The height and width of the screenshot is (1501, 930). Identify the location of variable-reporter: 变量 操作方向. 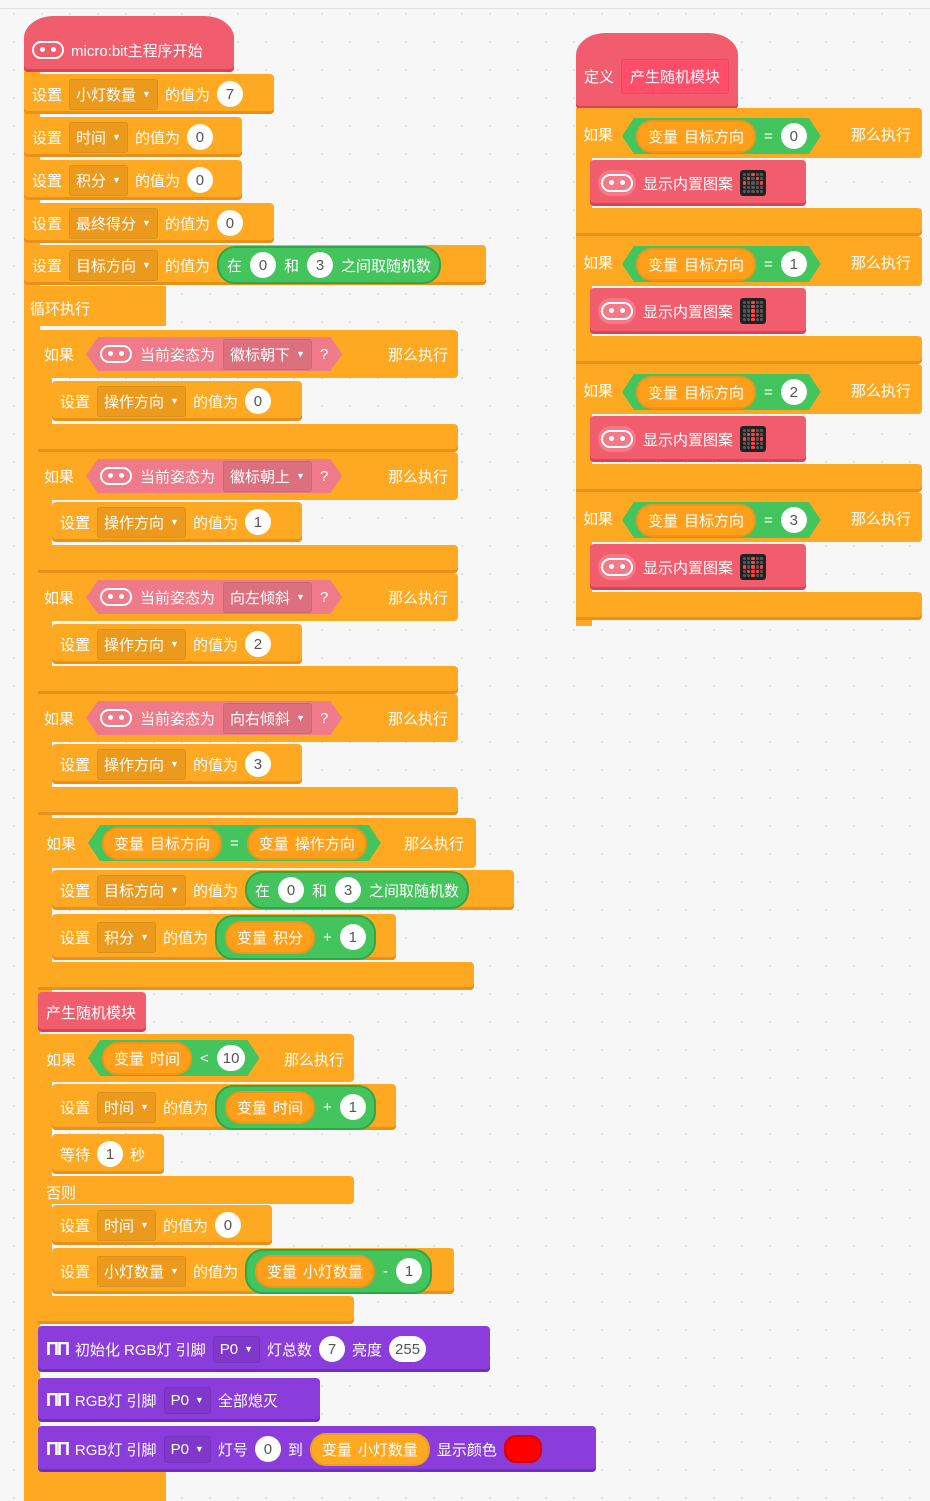
(307, 843).